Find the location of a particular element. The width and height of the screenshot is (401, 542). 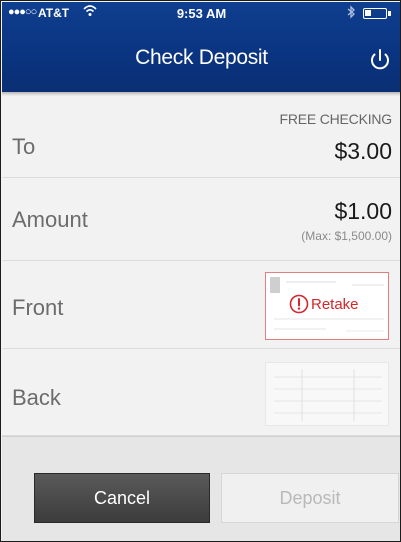

amount-label: Amount is located at coordinates (50, 219).